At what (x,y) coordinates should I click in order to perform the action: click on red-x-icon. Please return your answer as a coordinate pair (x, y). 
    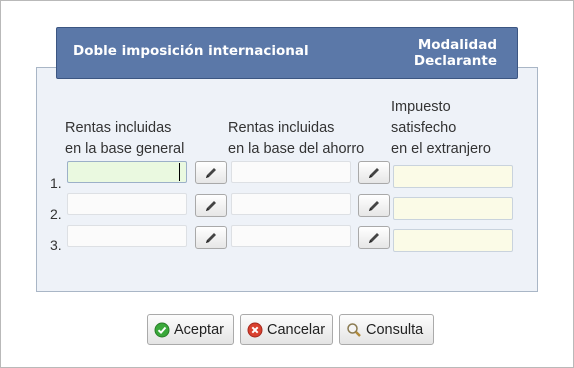
    Looking at the image, I should click on (255, 330).